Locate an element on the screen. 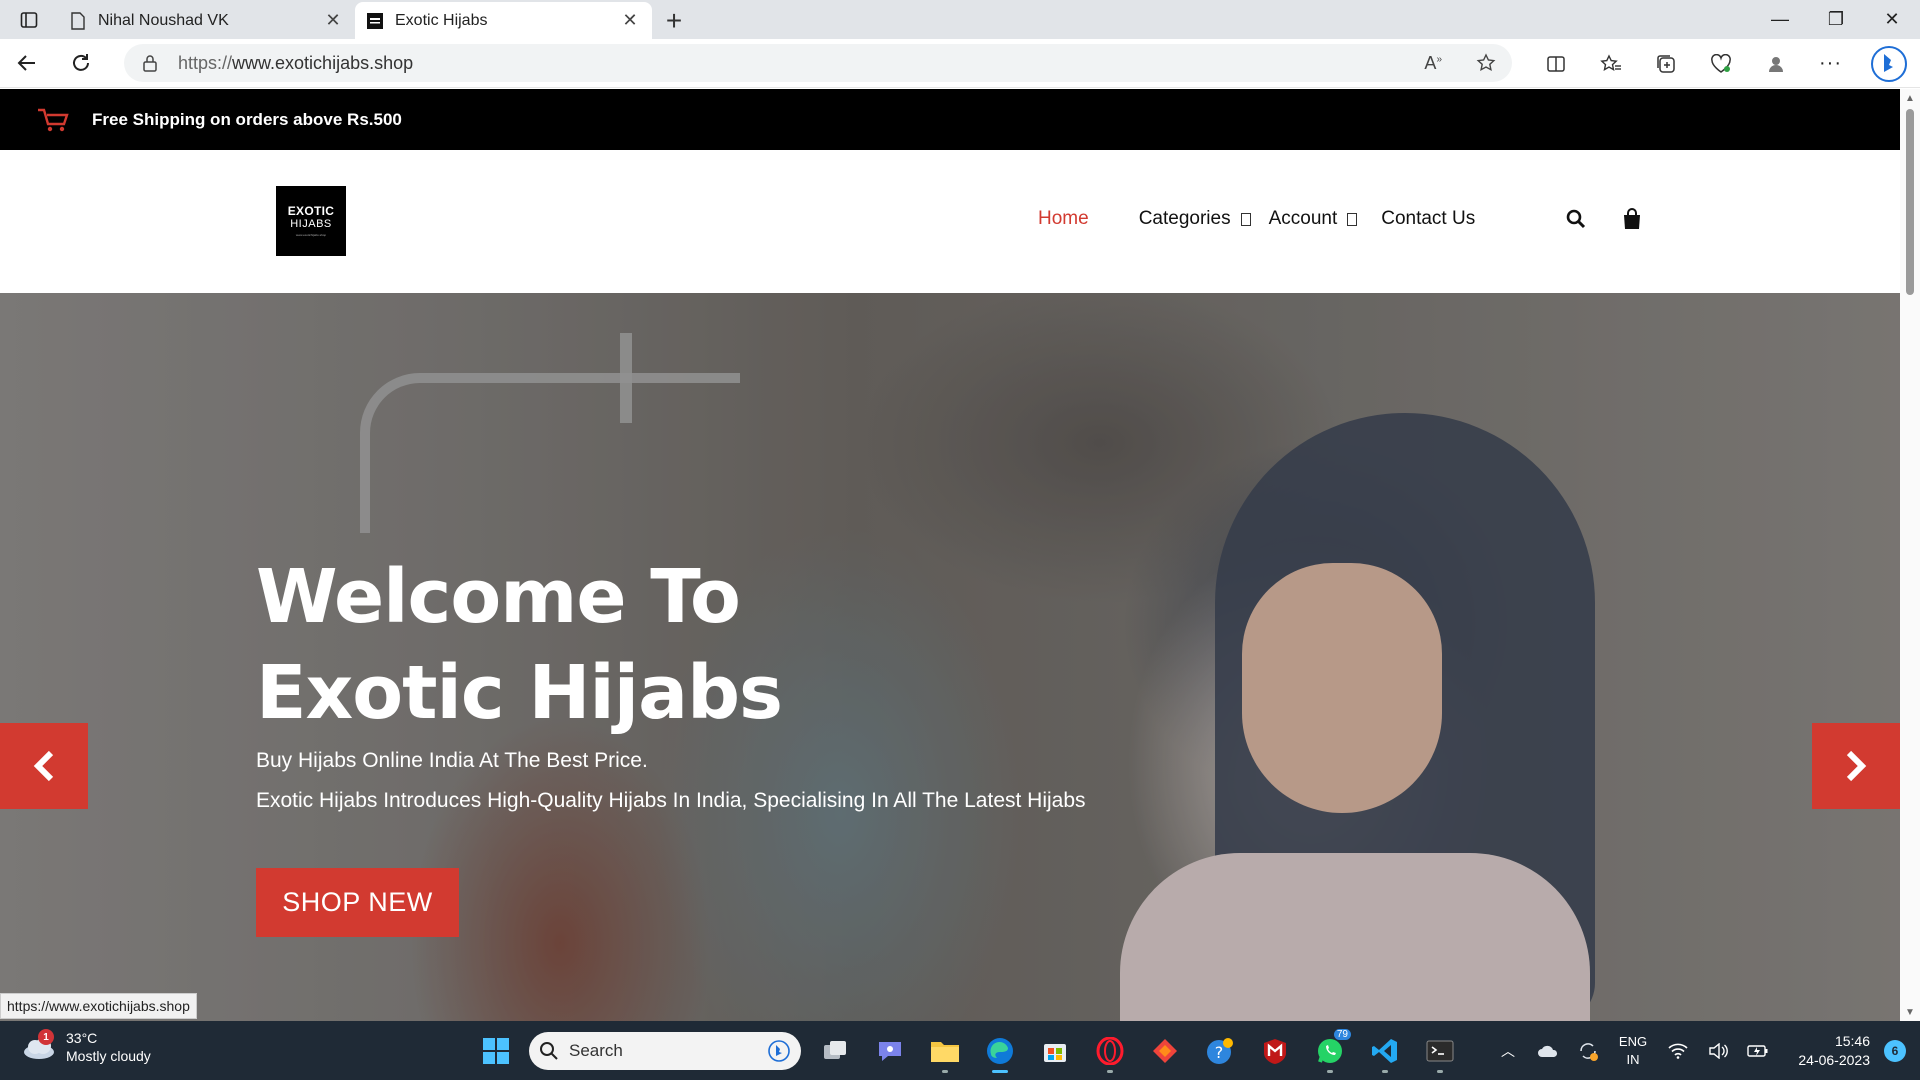 The width and height of the screenshot is (1920, 1080). collections-button is located at coordinates (1665, 64).